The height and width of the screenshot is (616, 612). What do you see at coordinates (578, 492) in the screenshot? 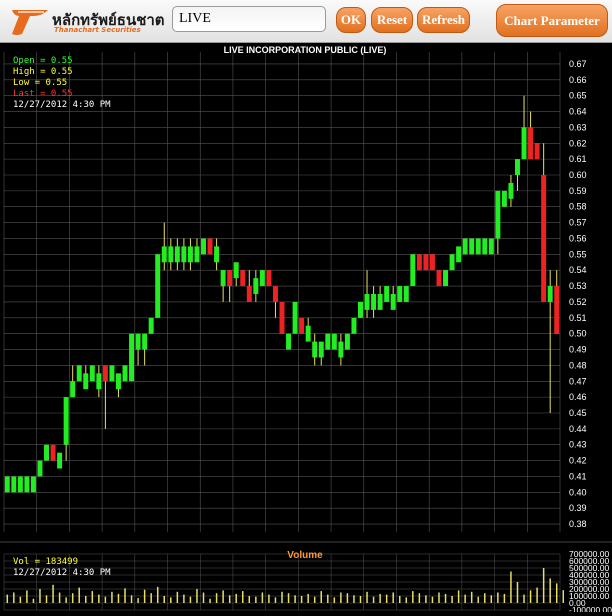
I see `price-tick-label: 0.40` at bounding box center [578, 492].